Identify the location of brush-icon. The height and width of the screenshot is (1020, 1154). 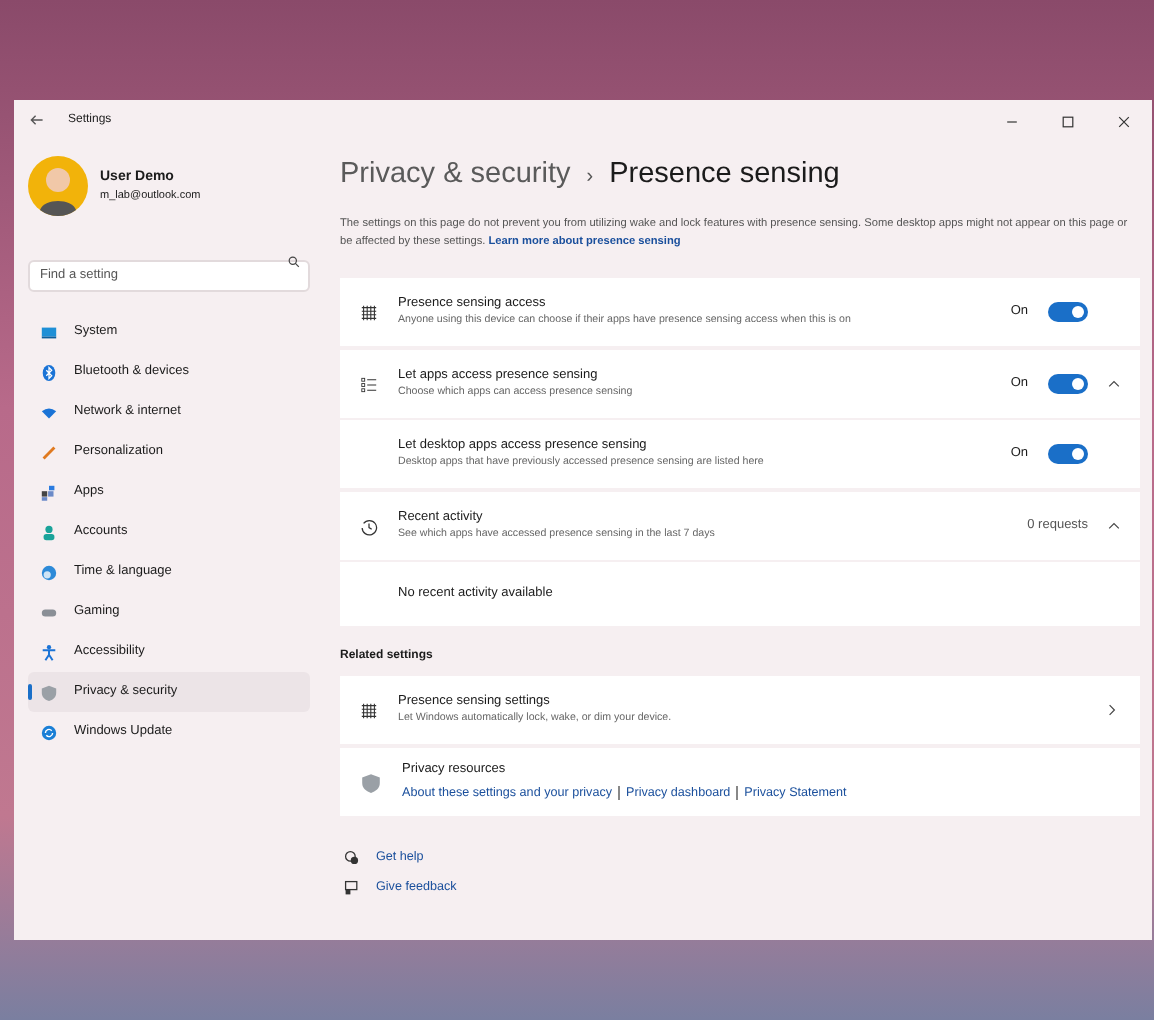
(49, 452).